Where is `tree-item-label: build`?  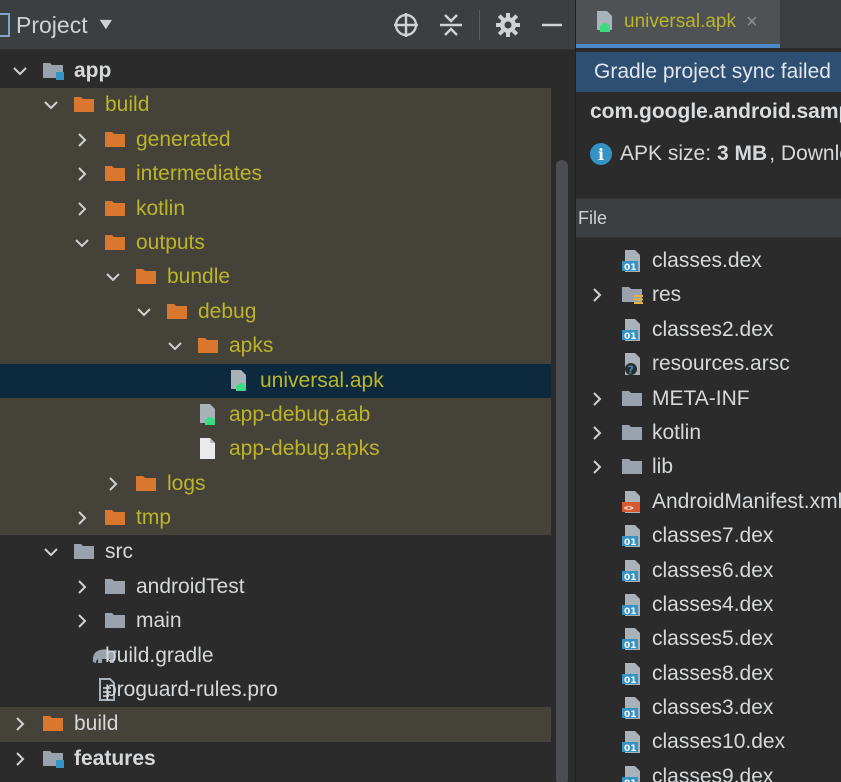 tree-item-label: build is located at coordinates (127, 105).